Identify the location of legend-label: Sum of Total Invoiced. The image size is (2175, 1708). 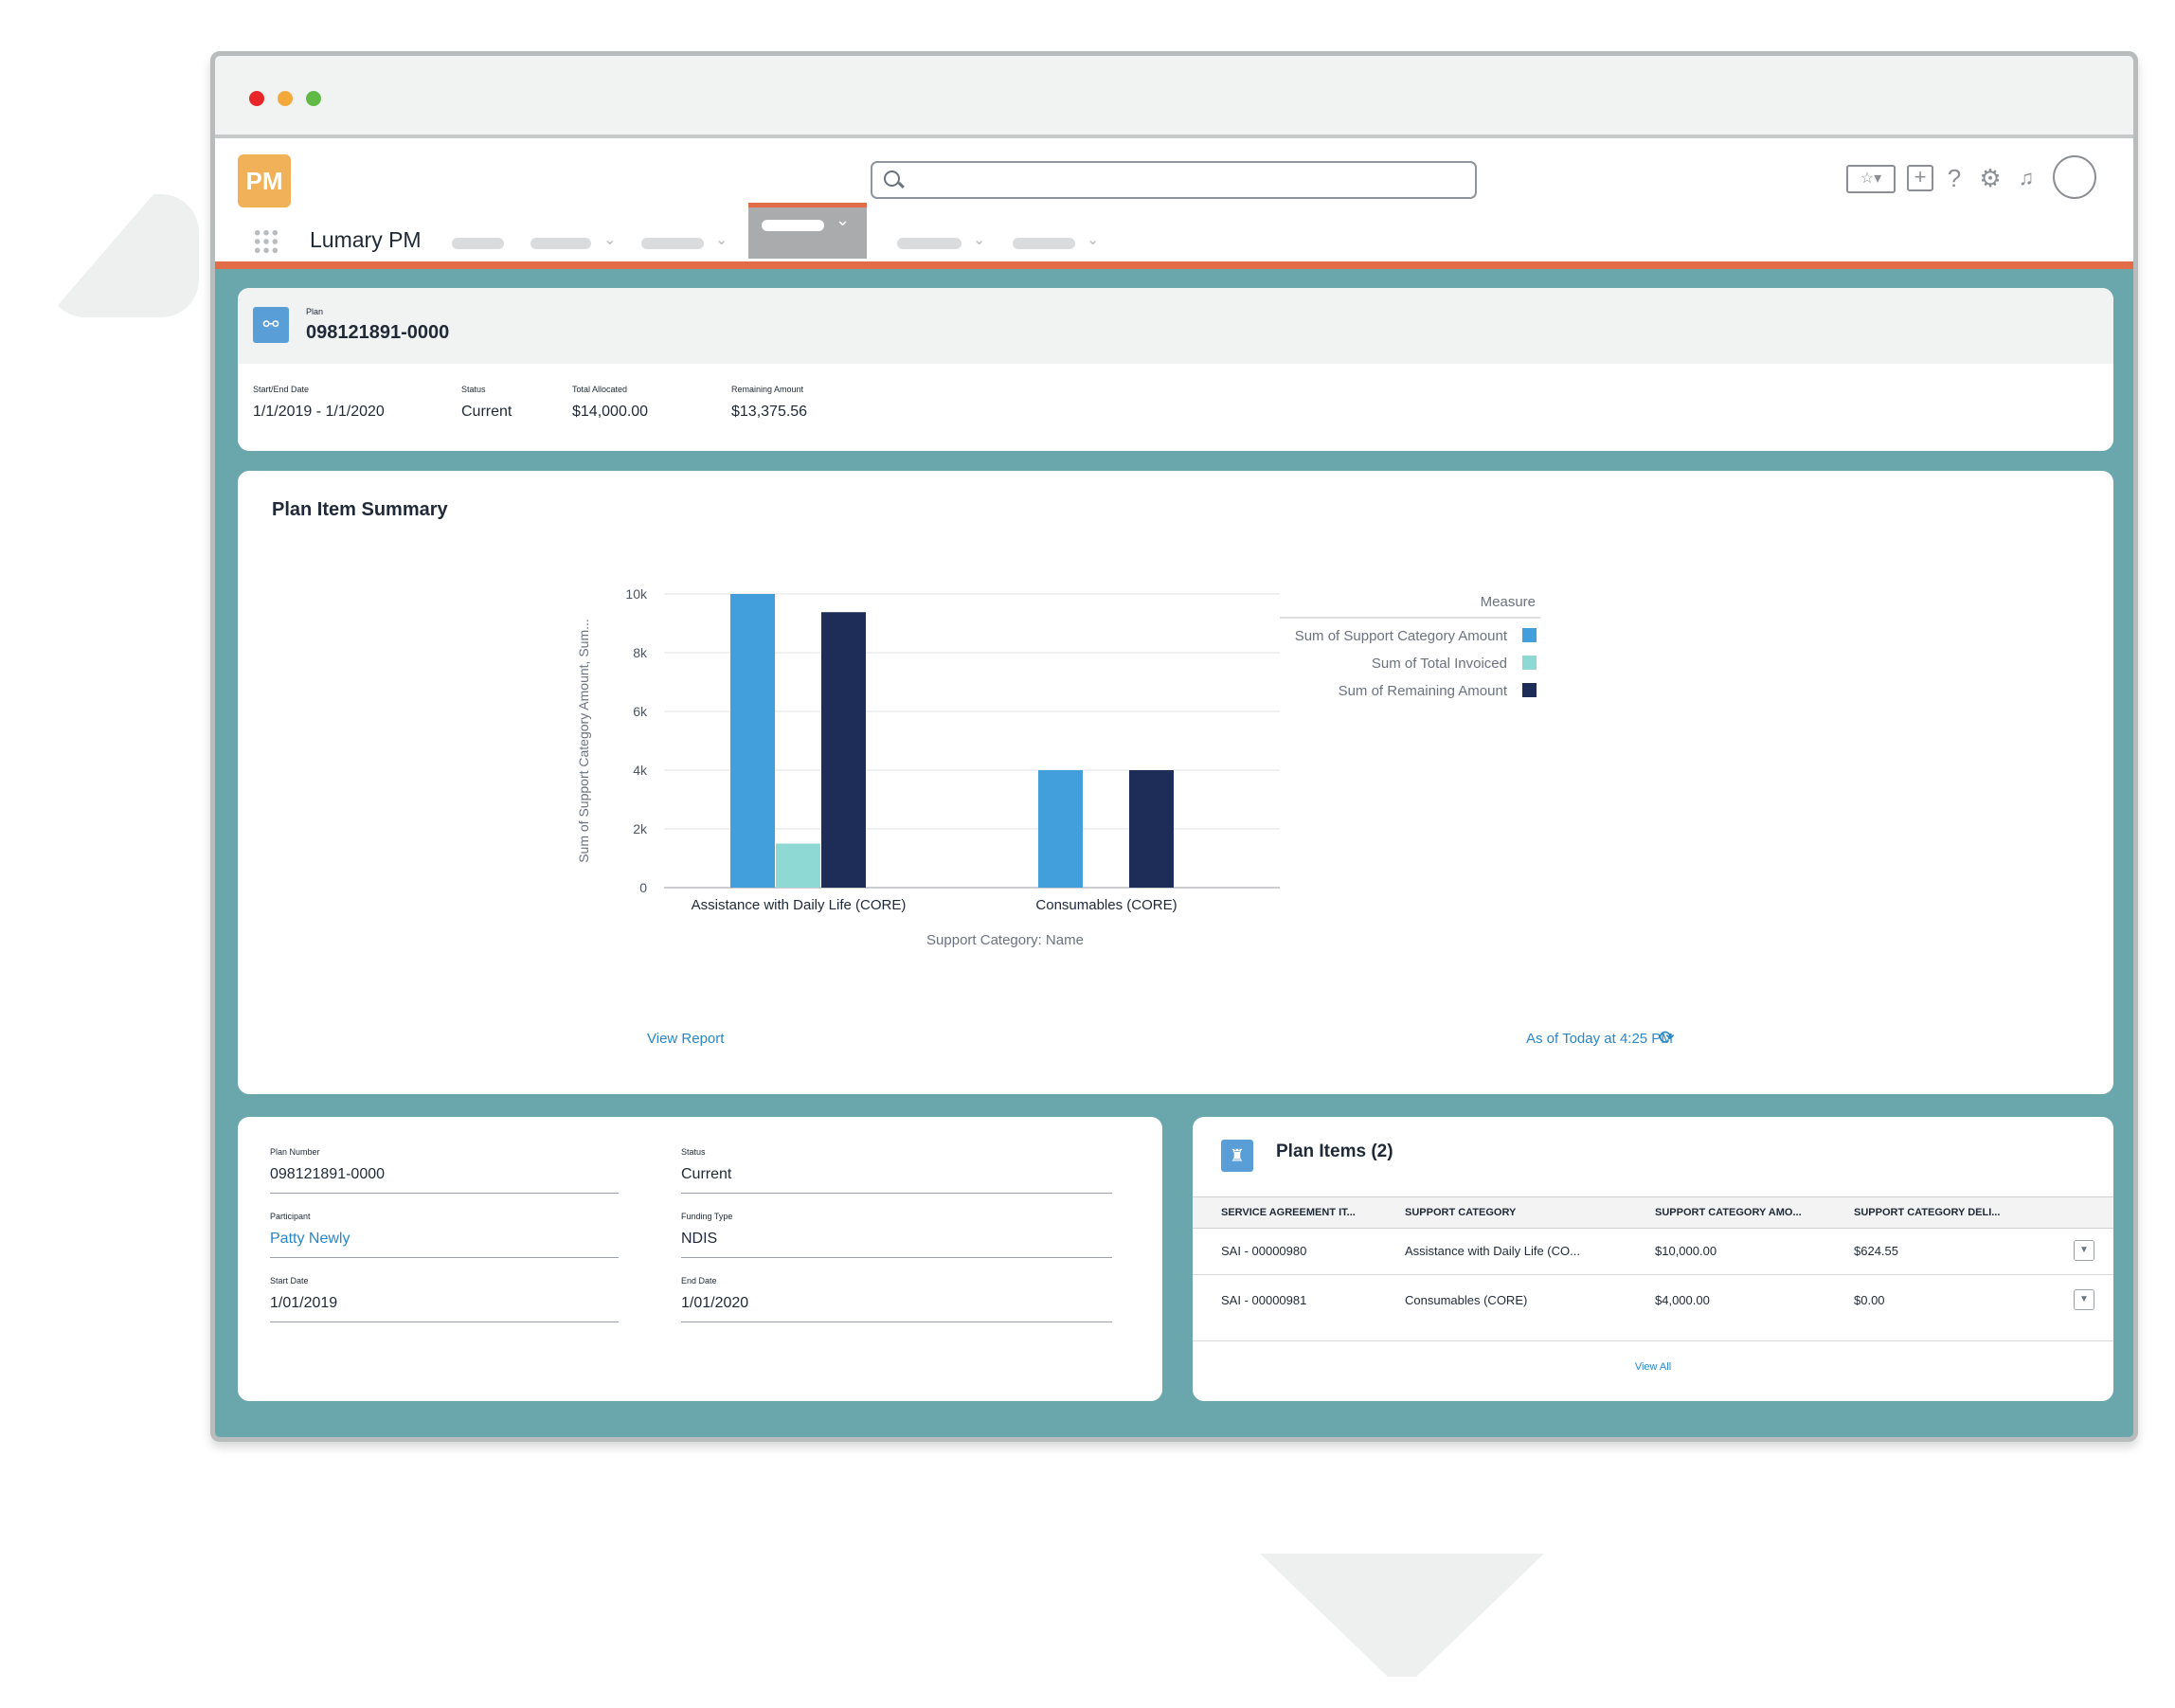
(1439, 664).